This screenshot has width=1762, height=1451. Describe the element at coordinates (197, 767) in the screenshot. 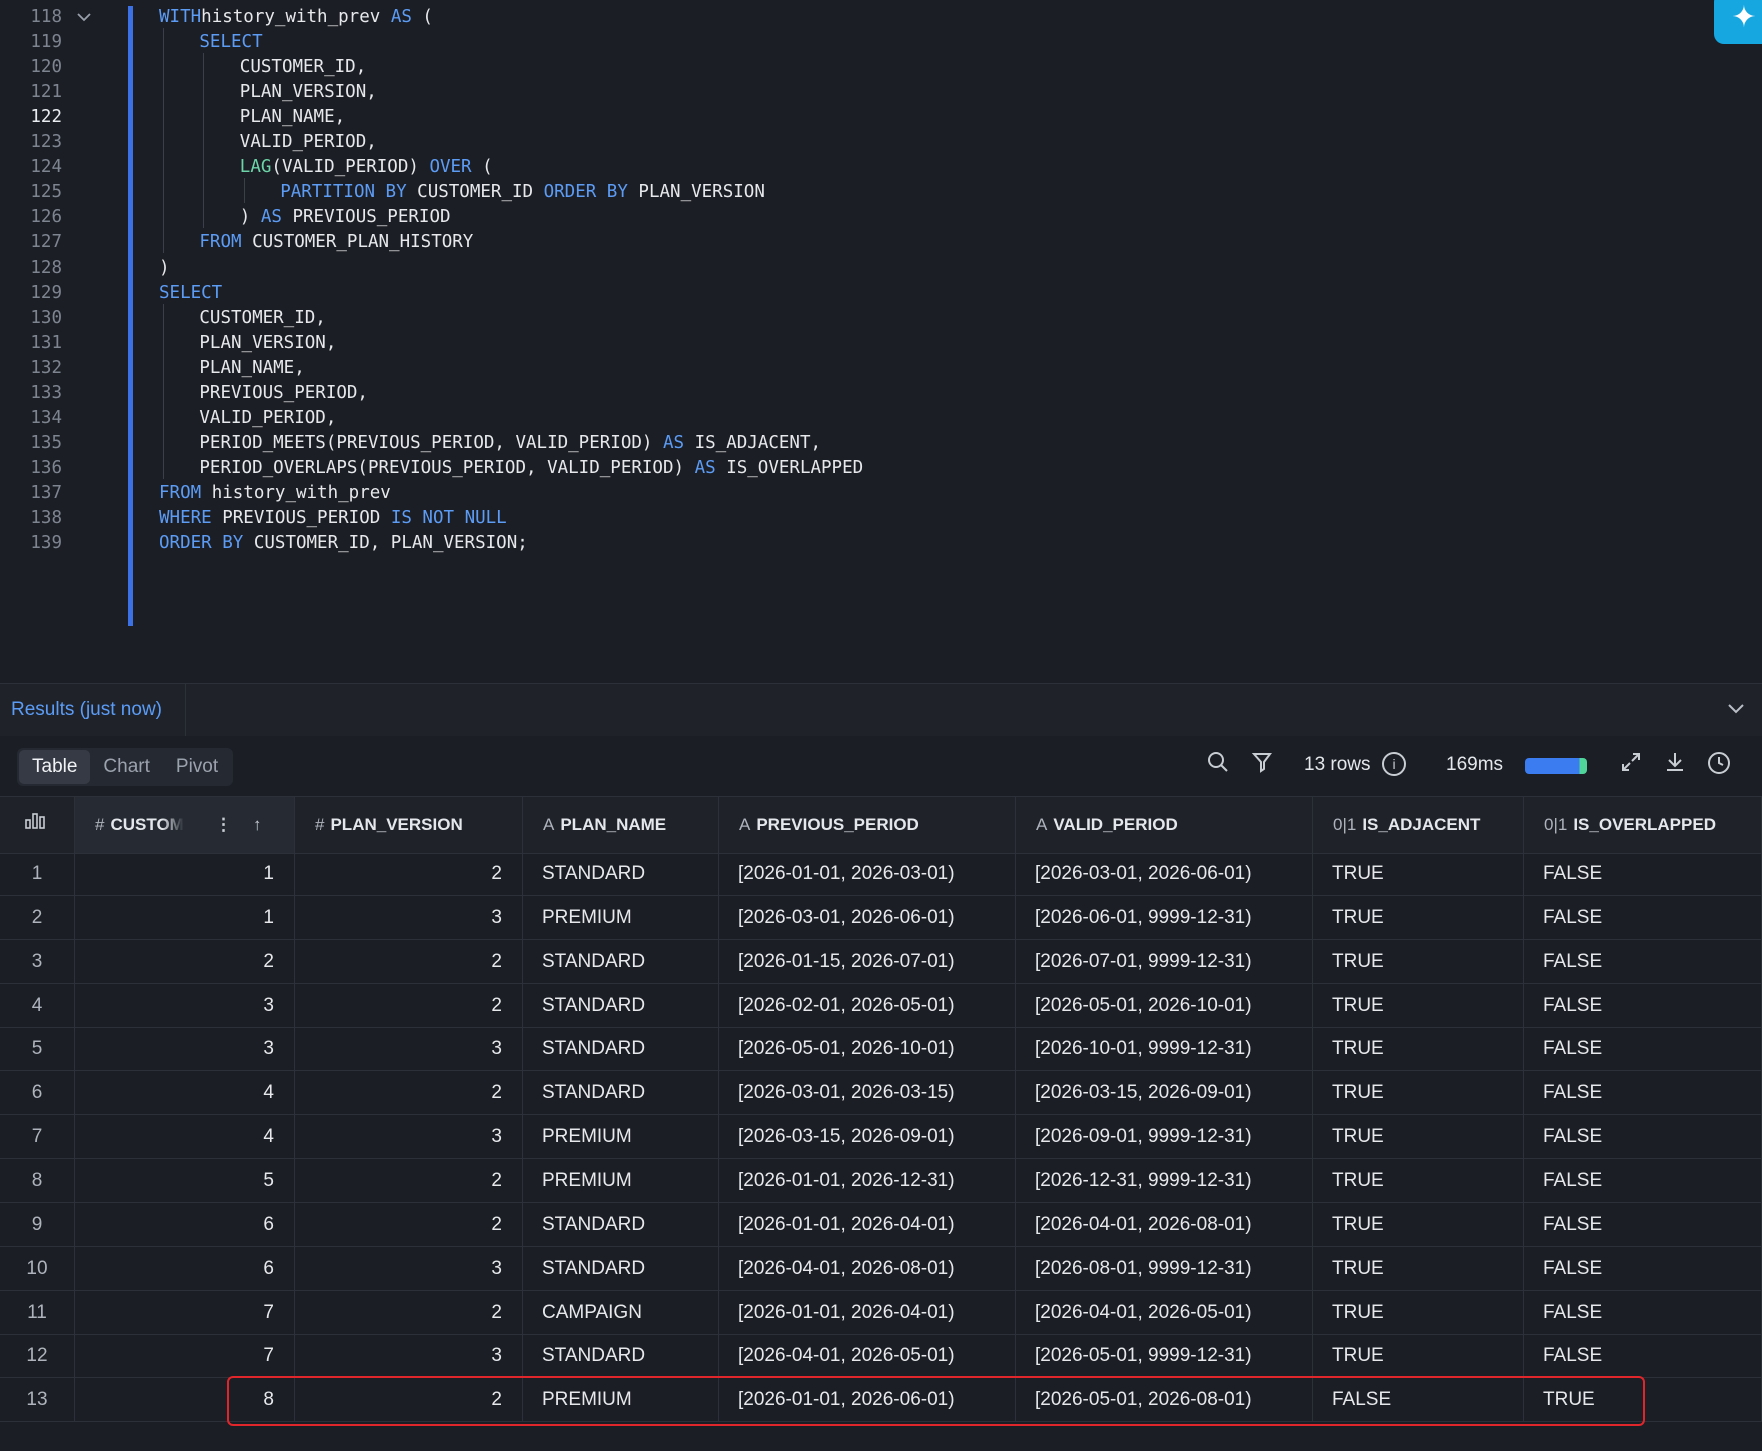

I see `tab-pivot: Pivot` at that location.